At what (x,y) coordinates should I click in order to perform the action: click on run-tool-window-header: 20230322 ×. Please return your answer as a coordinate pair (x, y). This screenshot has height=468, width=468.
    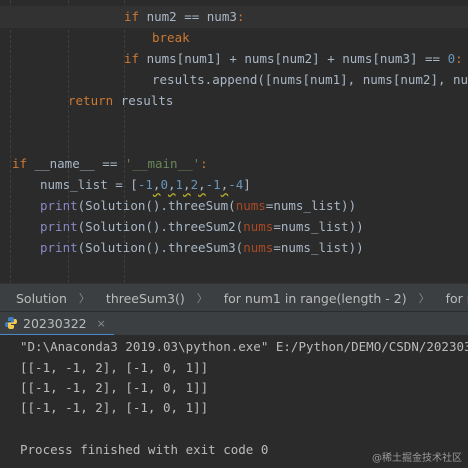
    Looking at the image, I should click on (234, 323).